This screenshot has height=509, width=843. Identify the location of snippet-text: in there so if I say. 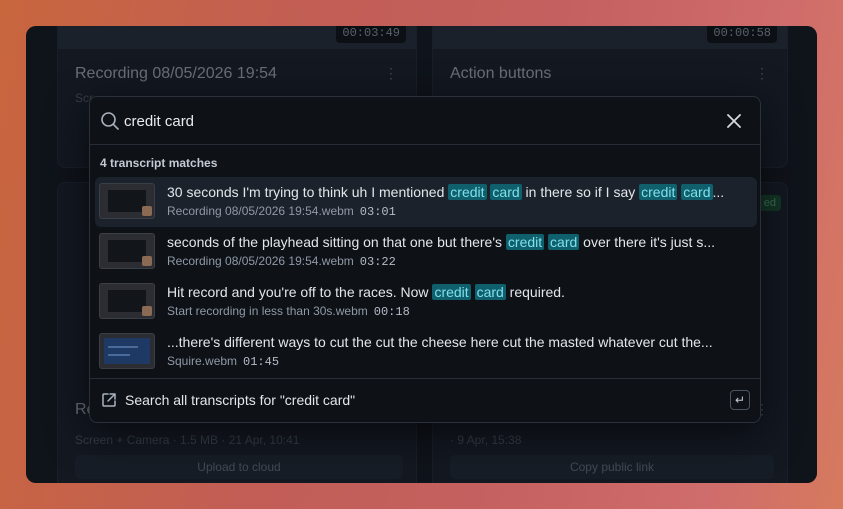
(580, 192).